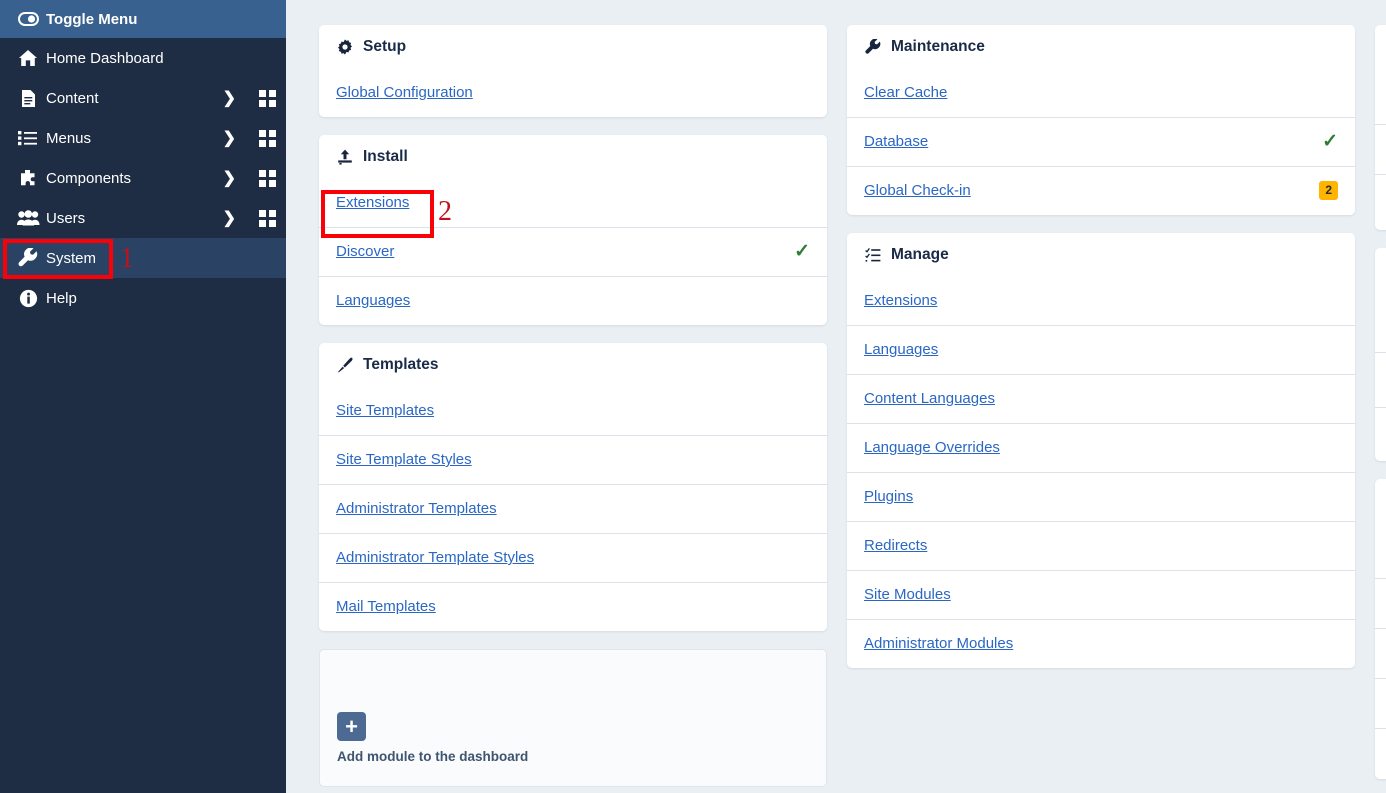 Image resolution: width=1386 pixels, height=793 pixels. Describe the element at coordinates (1101, 496) in the screenshot. I see `manage-row-plugins: Plugins` at that location.